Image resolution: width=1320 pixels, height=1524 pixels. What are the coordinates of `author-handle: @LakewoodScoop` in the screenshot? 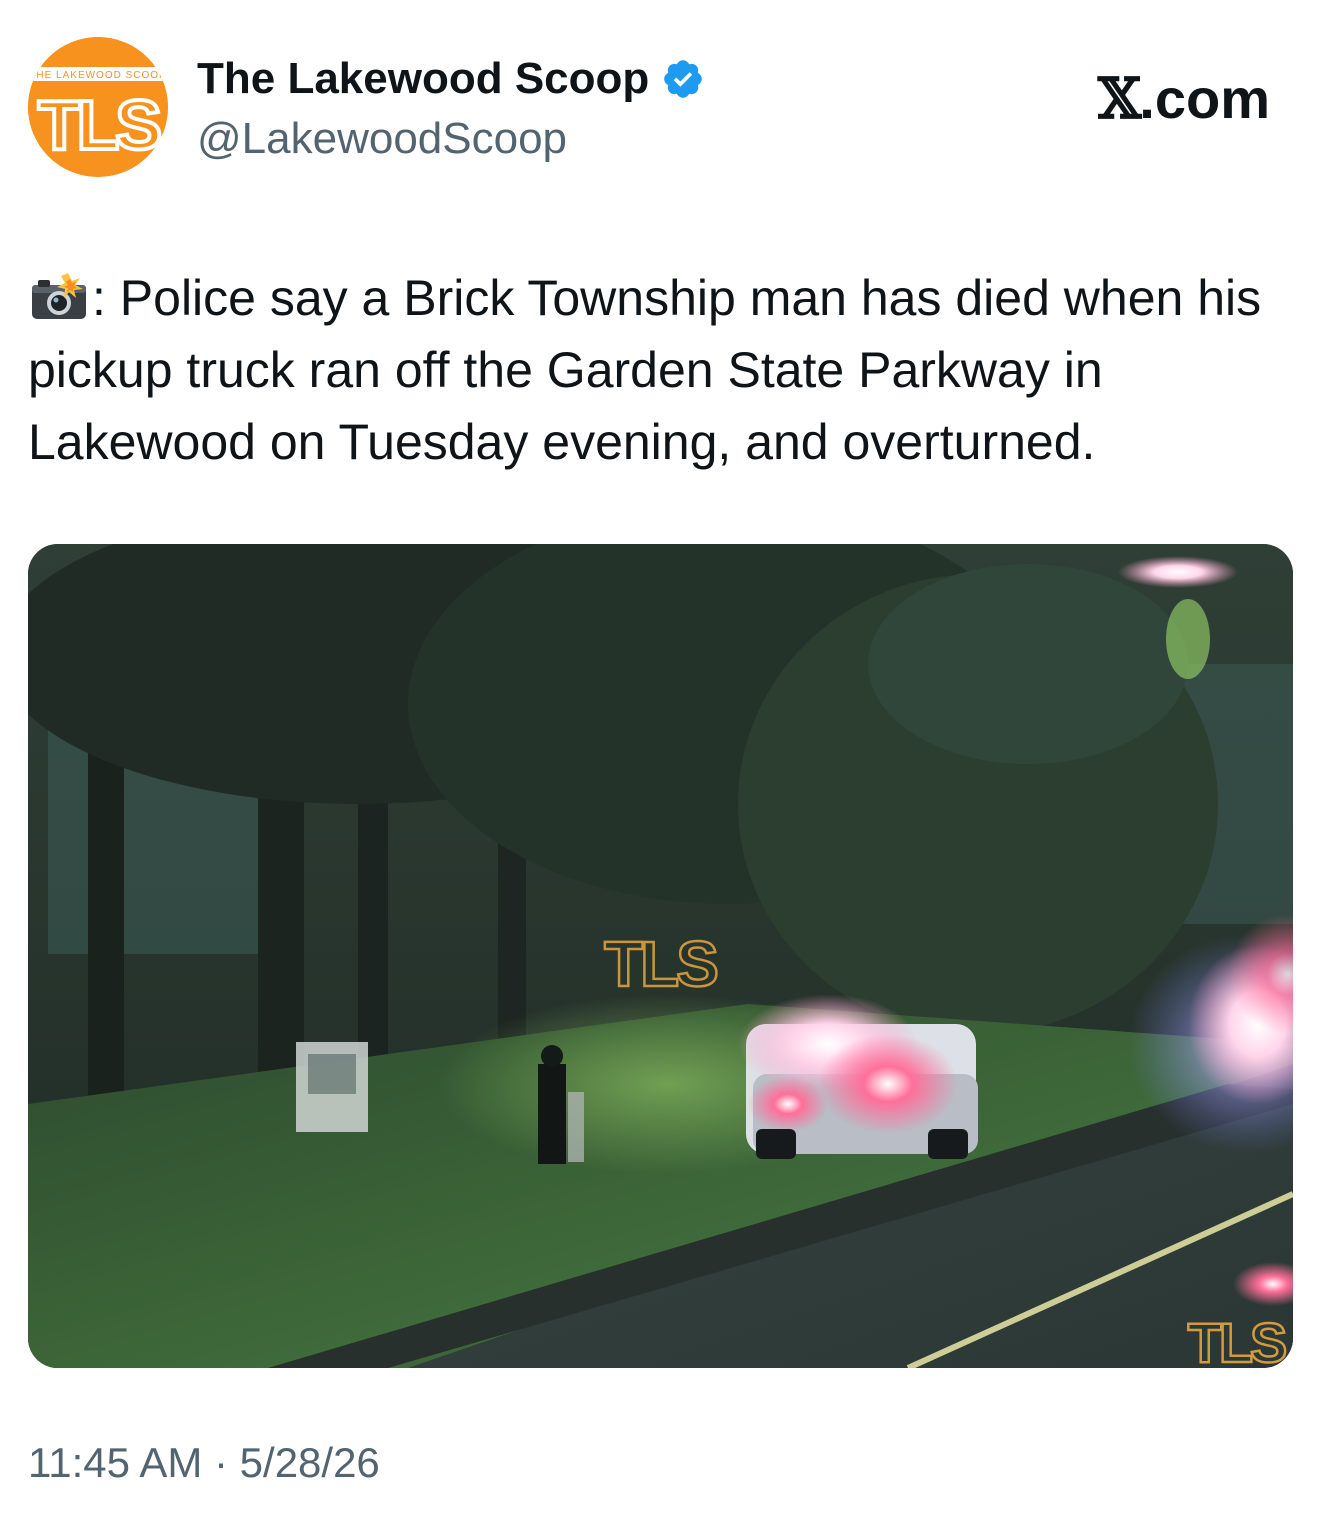 It's located at (382, 139).